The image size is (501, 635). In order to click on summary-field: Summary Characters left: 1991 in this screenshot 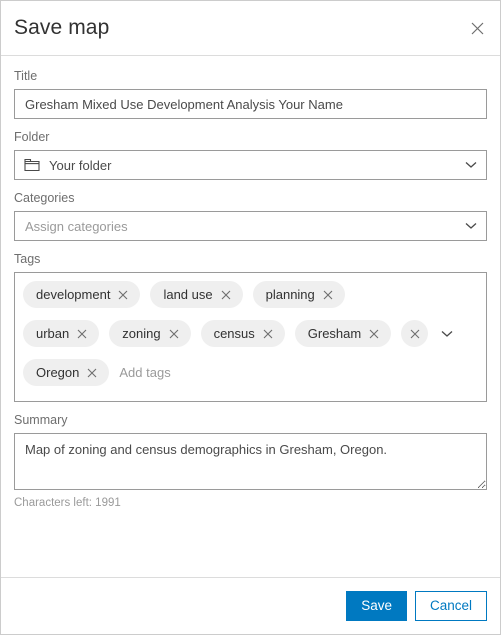, I will do `click(250, 461)`.